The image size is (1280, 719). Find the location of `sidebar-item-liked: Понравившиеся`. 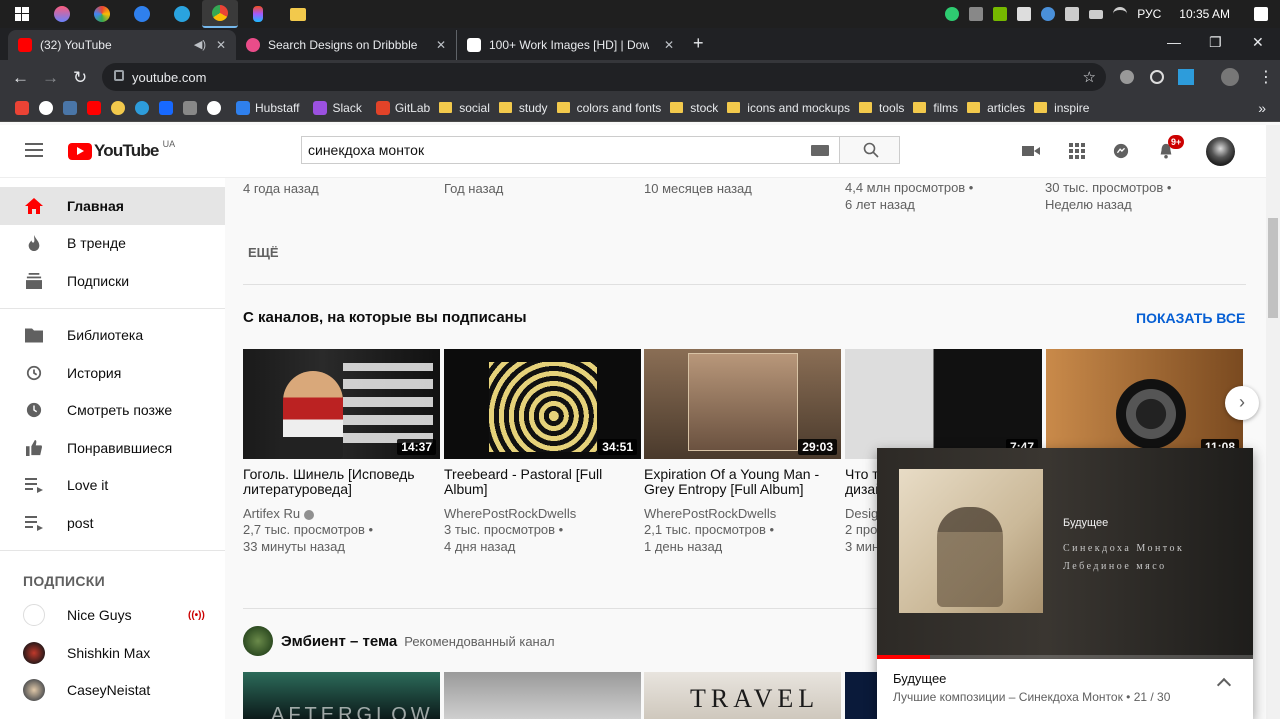

sidebar-item-liked: Понравившиеся is located at coordinates (112, 448).